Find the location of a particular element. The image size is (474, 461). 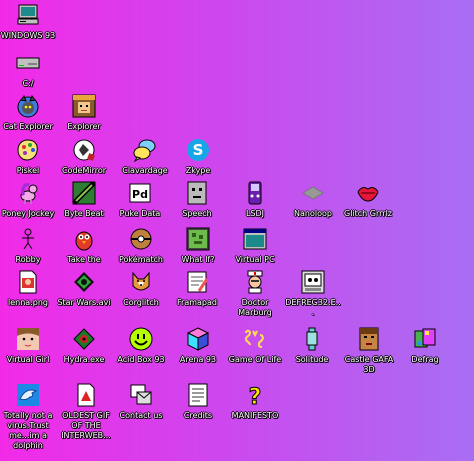

computer-icon is located at coordinates (28, 15).